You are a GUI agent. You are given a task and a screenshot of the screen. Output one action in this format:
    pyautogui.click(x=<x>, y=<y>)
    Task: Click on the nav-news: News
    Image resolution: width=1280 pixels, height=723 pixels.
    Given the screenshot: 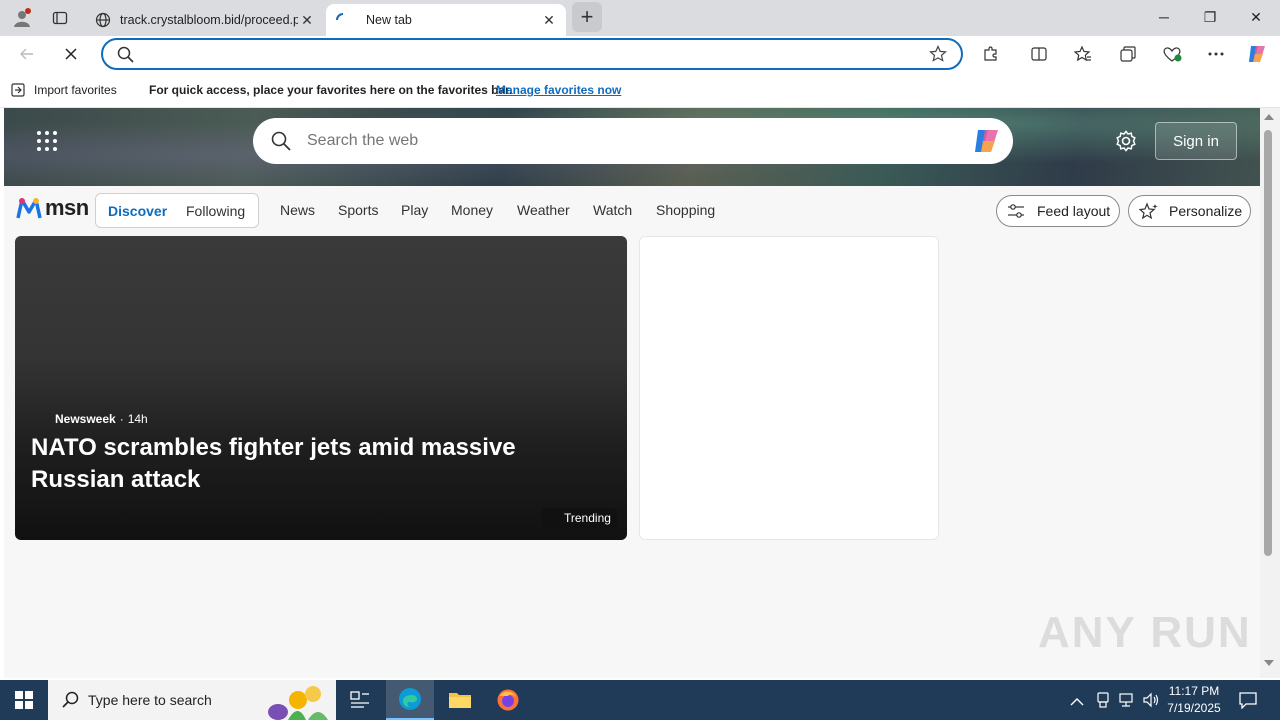 What is the action you would take?
    pyautogui.click(x=297, y=210)
    